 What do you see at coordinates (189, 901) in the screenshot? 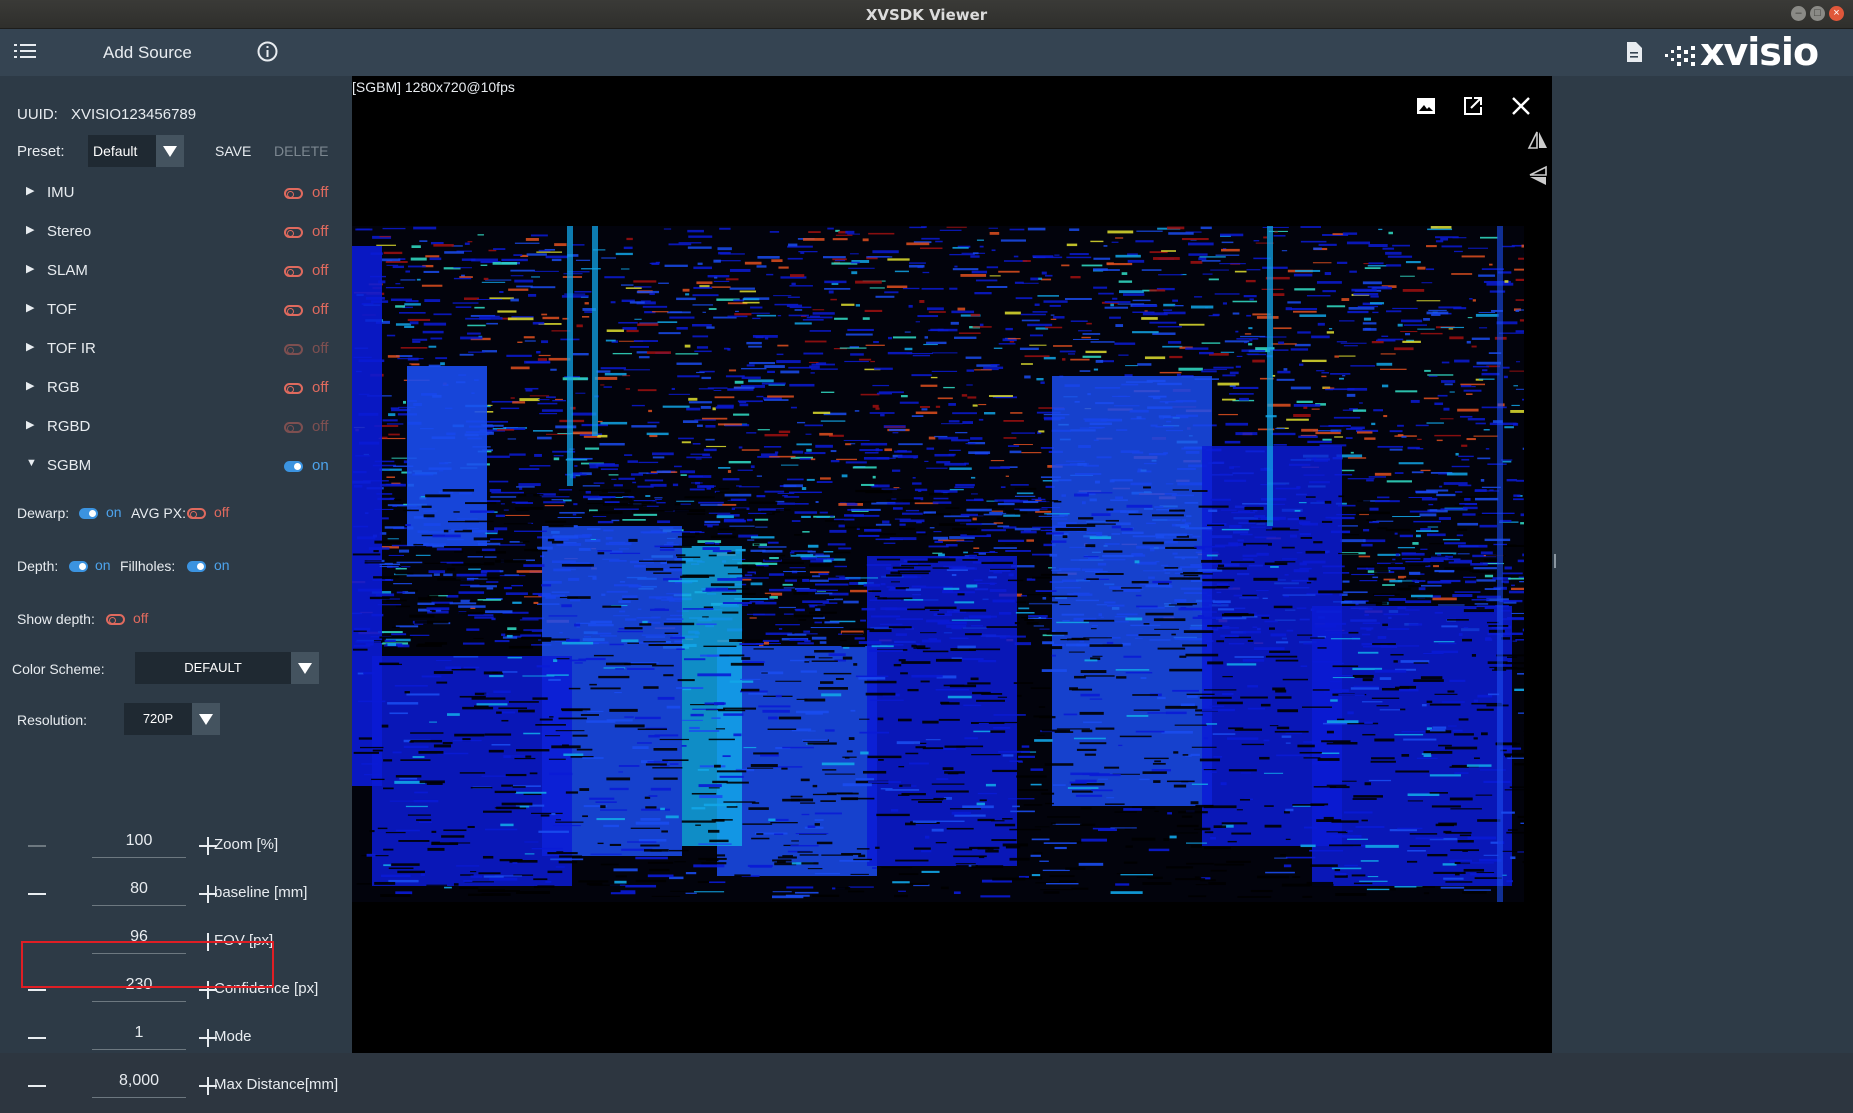
I see `stepper-baseline: 80 baseline [mm]` at bounding box center [189, 901].